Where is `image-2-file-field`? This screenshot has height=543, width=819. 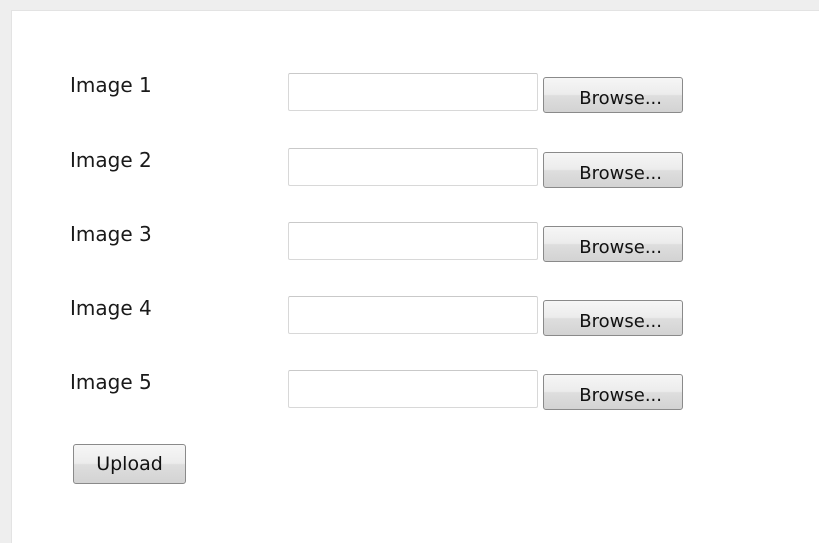 image-2-file-field is located at coordinates (413, 167).